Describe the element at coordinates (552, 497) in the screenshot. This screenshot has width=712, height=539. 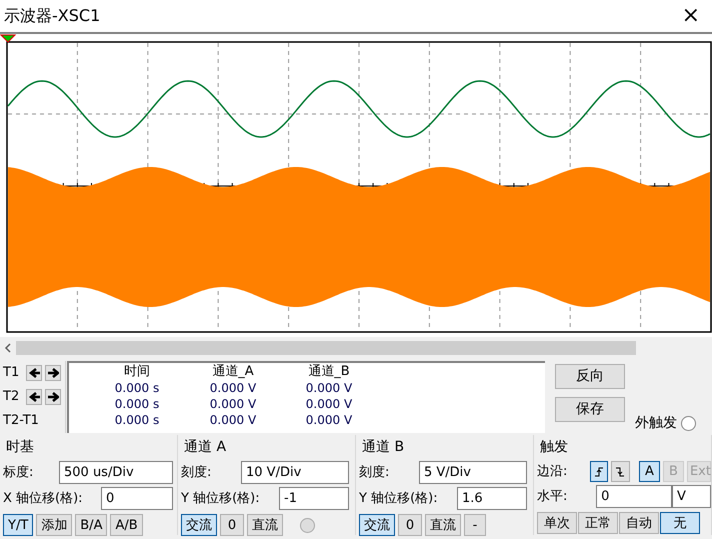
I see `field-label: 水平:` at that location.